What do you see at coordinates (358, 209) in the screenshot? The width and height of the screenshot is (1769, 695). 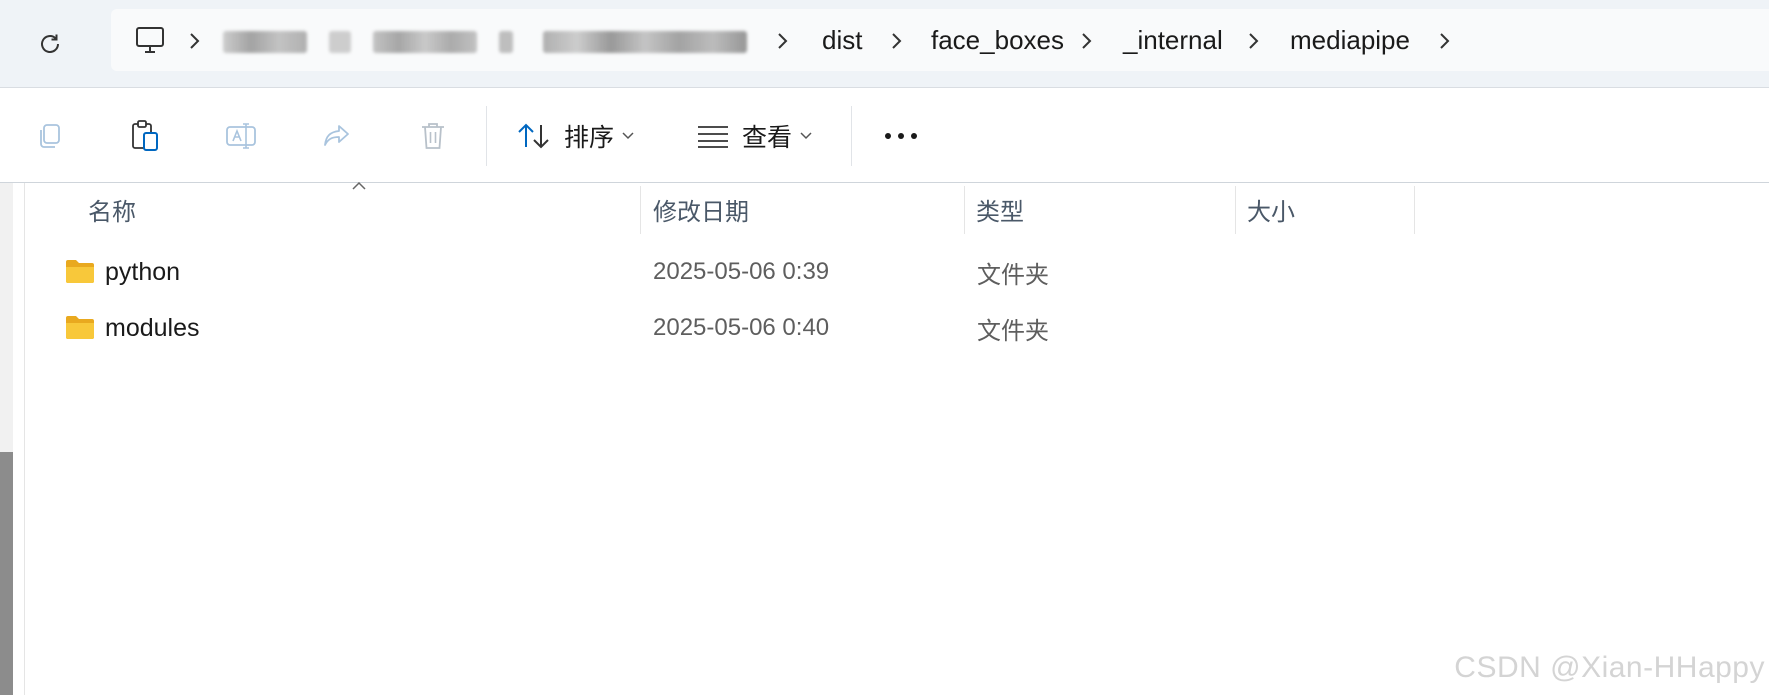 I see `column-header-name: 名称` at bounding box center [358, 209].